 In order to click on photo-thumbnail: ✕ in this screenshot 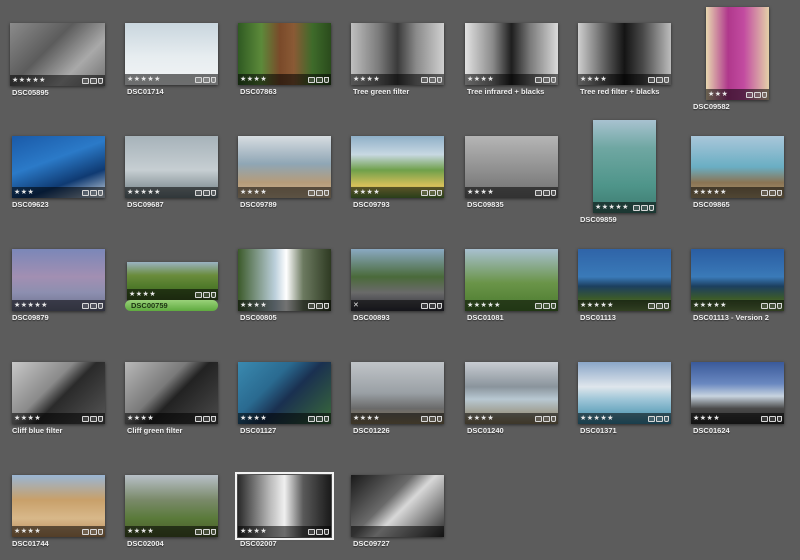, I will do `click(397, 280)`.